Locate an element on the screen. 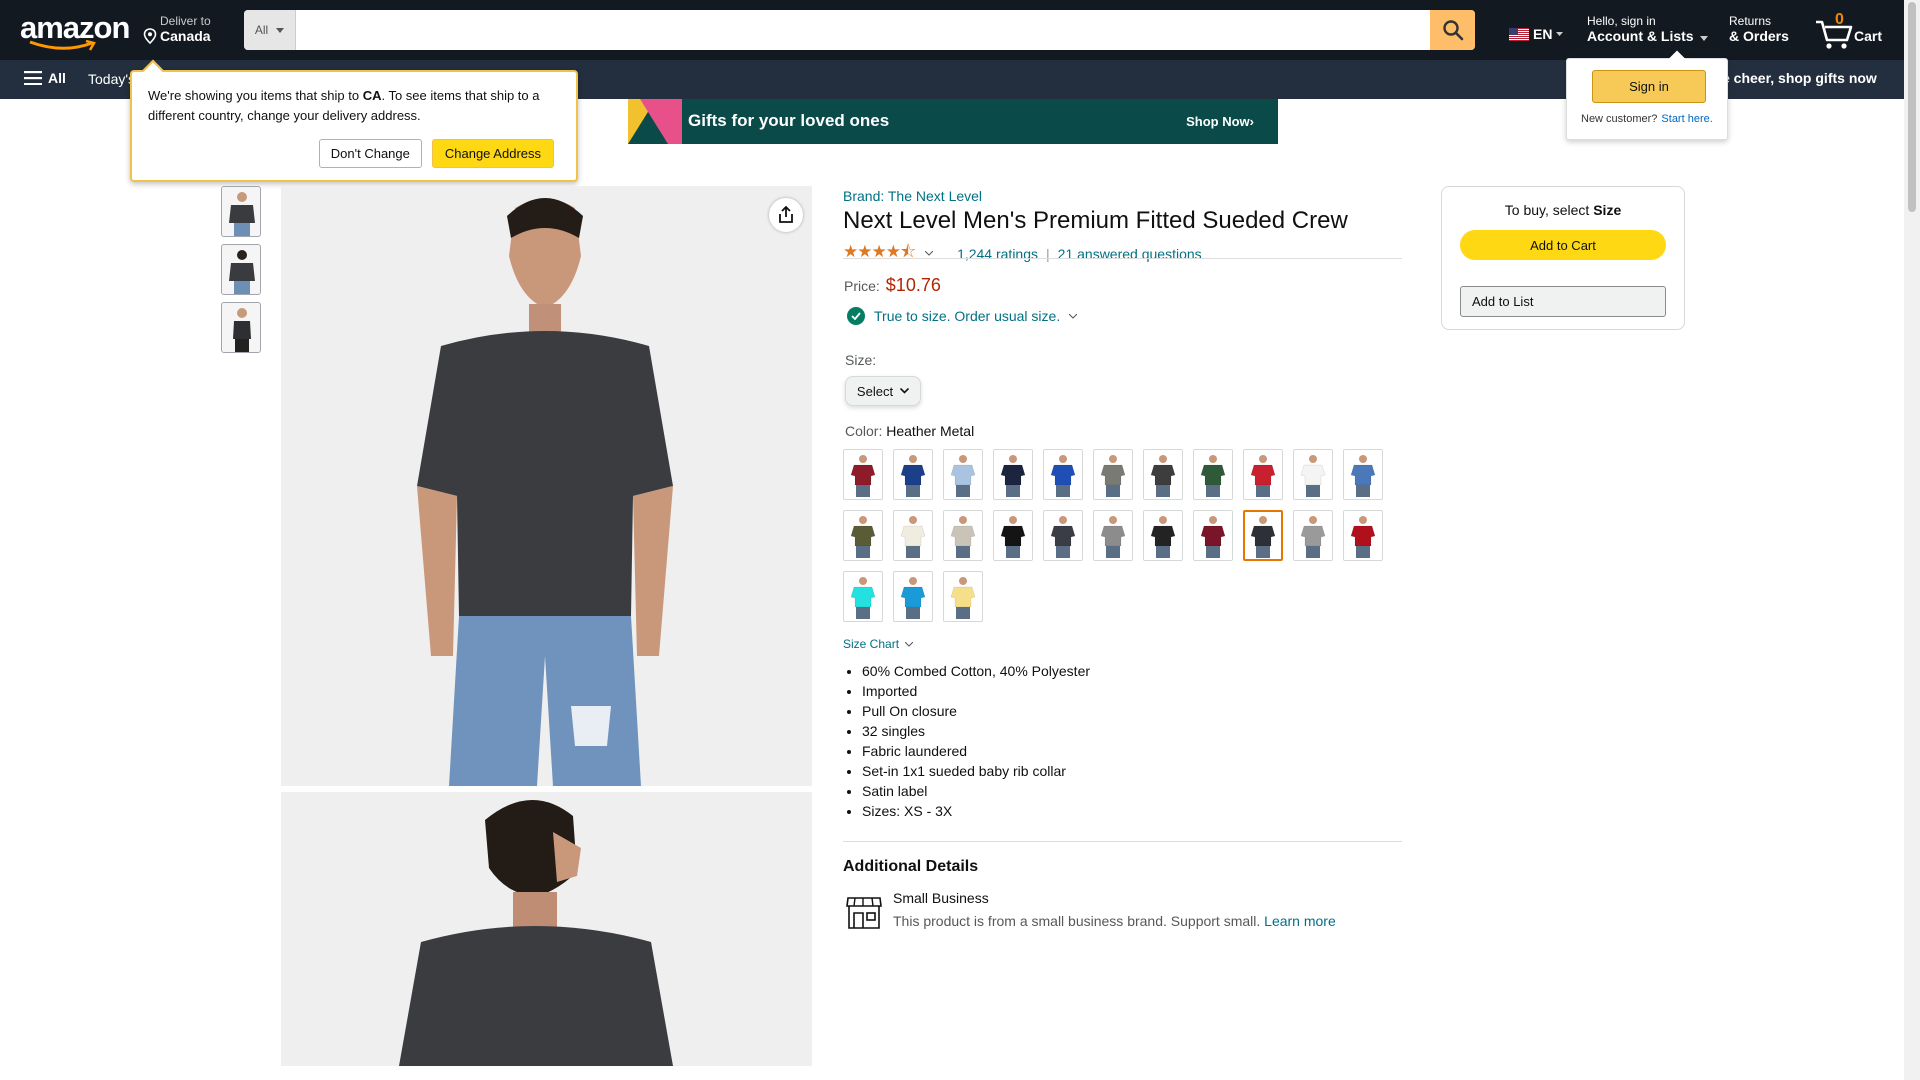  secondary-product-image is located at coordinates (546, 929).